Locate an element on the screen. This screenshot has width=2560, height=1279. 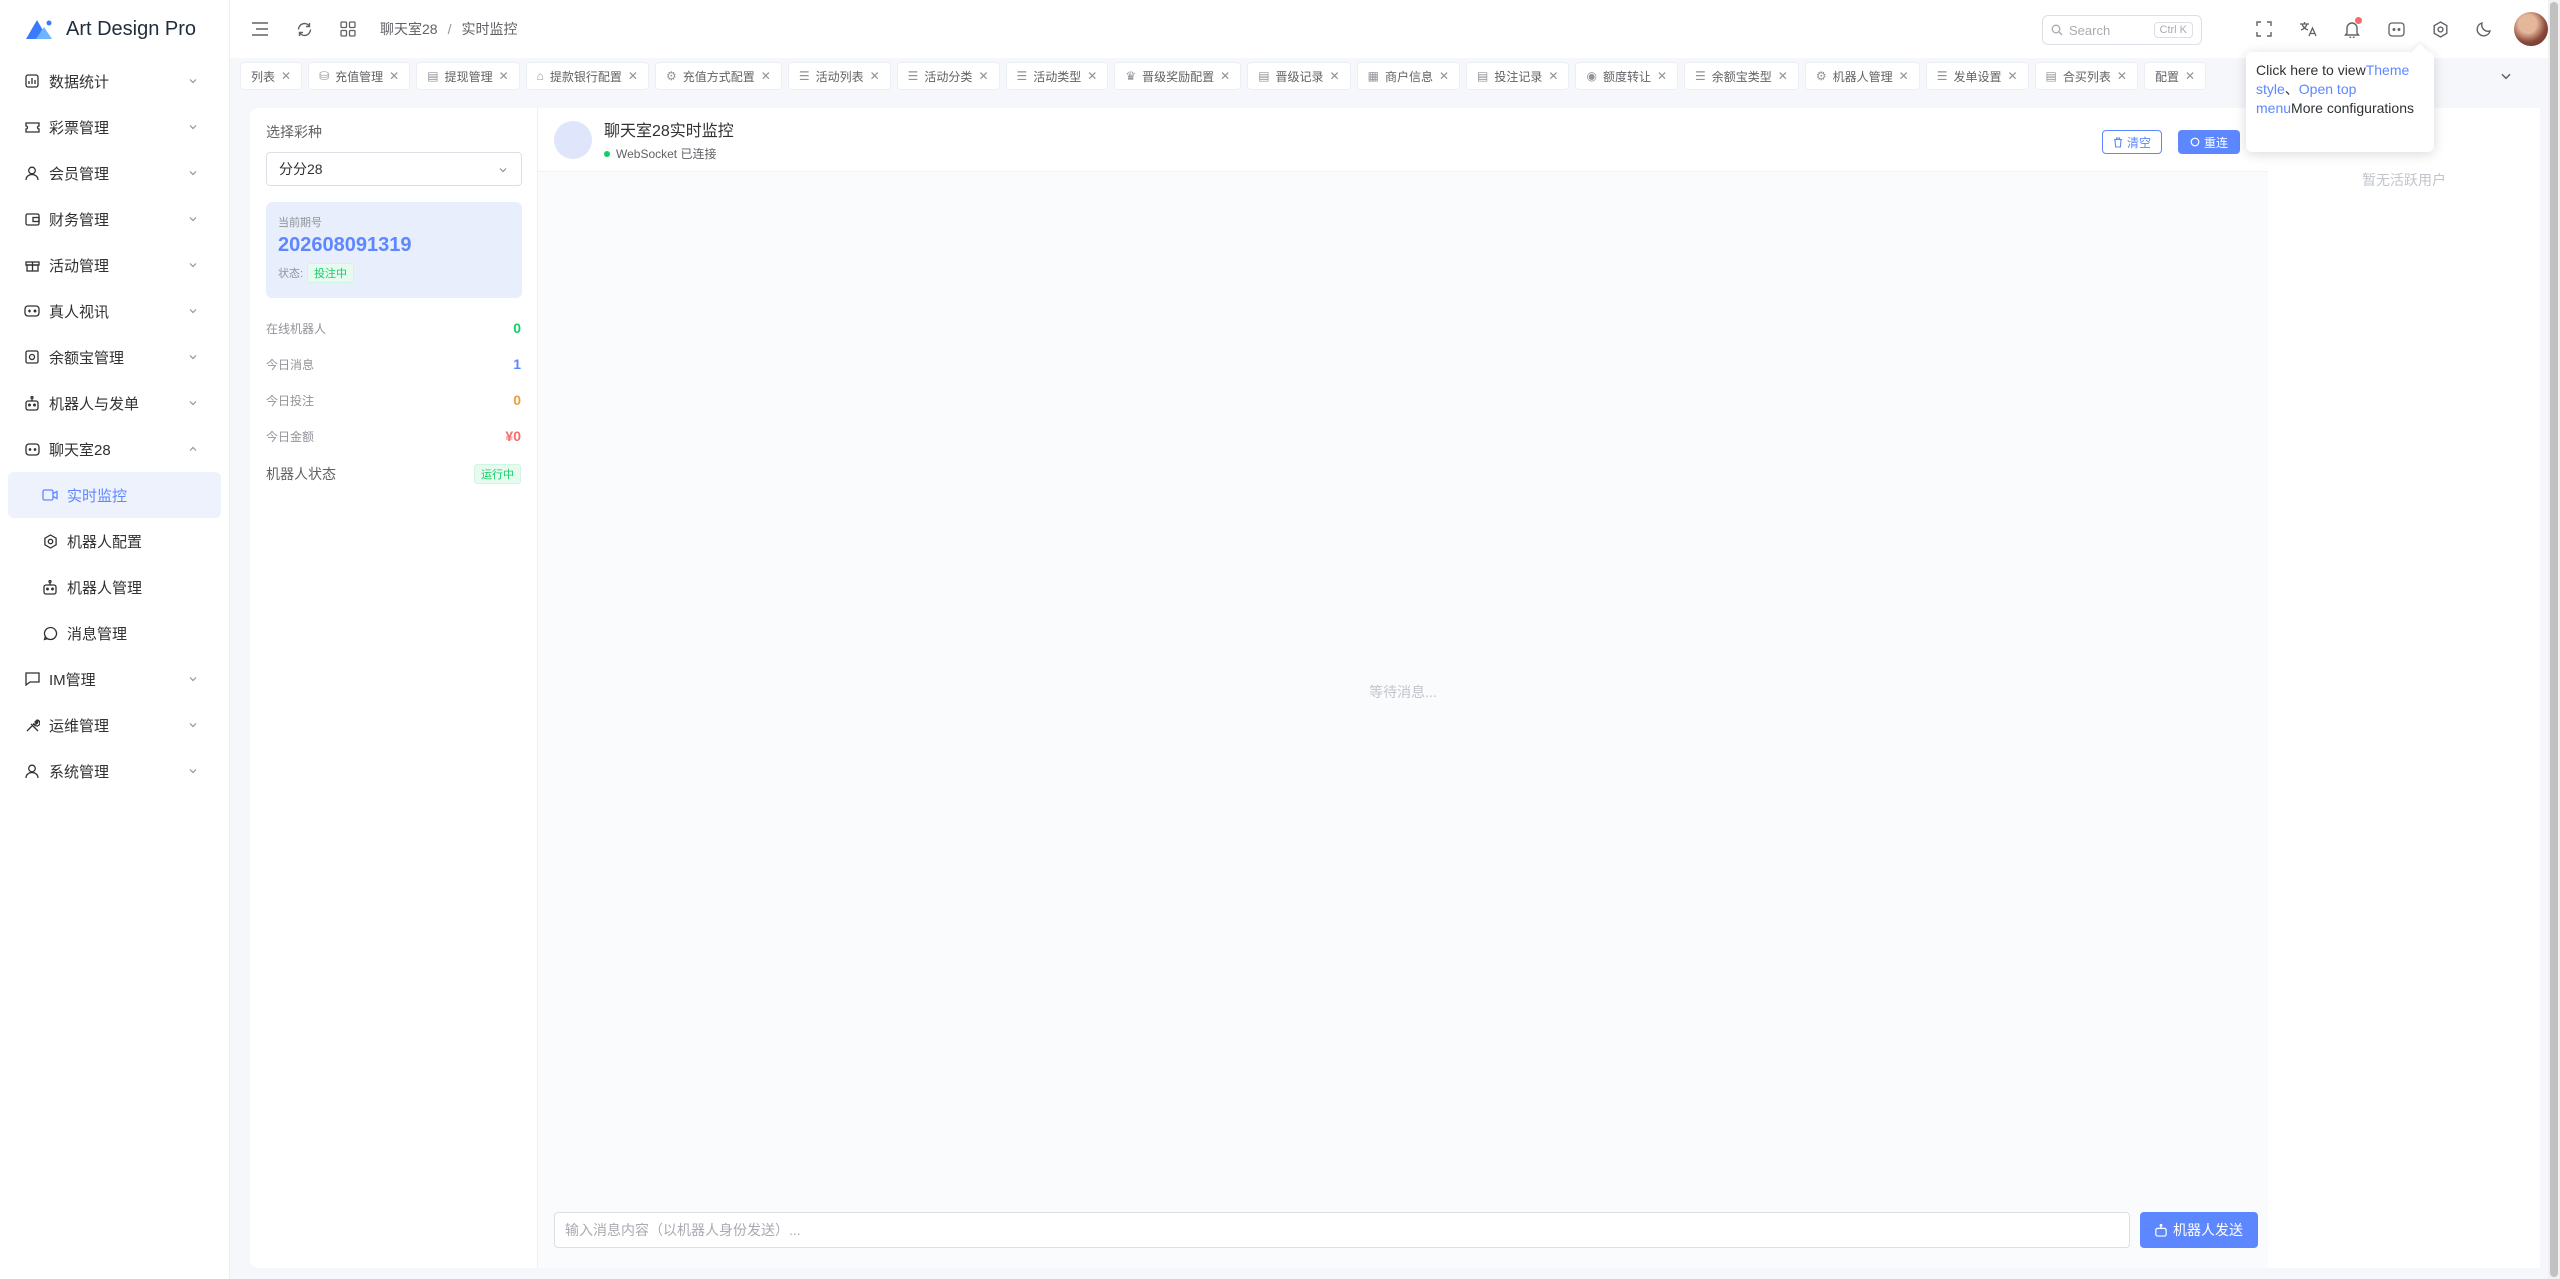
menu-toggle-button is located at coordinates (260, 29).